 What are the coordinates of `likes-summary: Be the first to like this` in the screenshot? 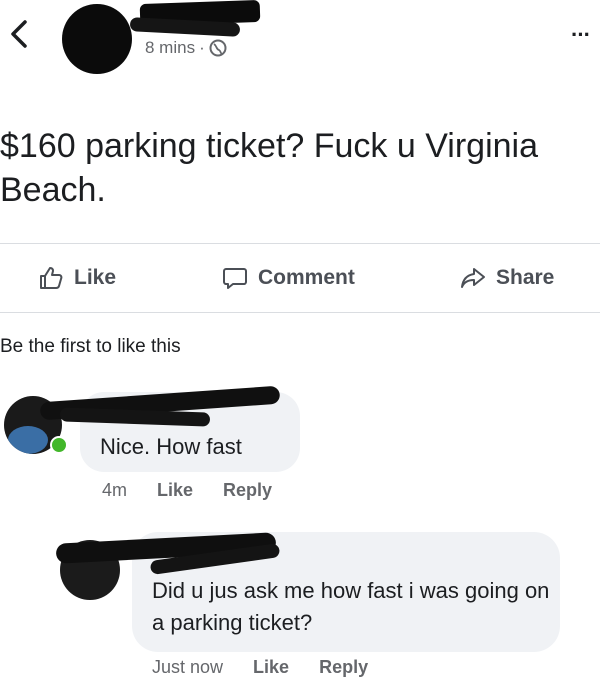 It's located at (90, 346).